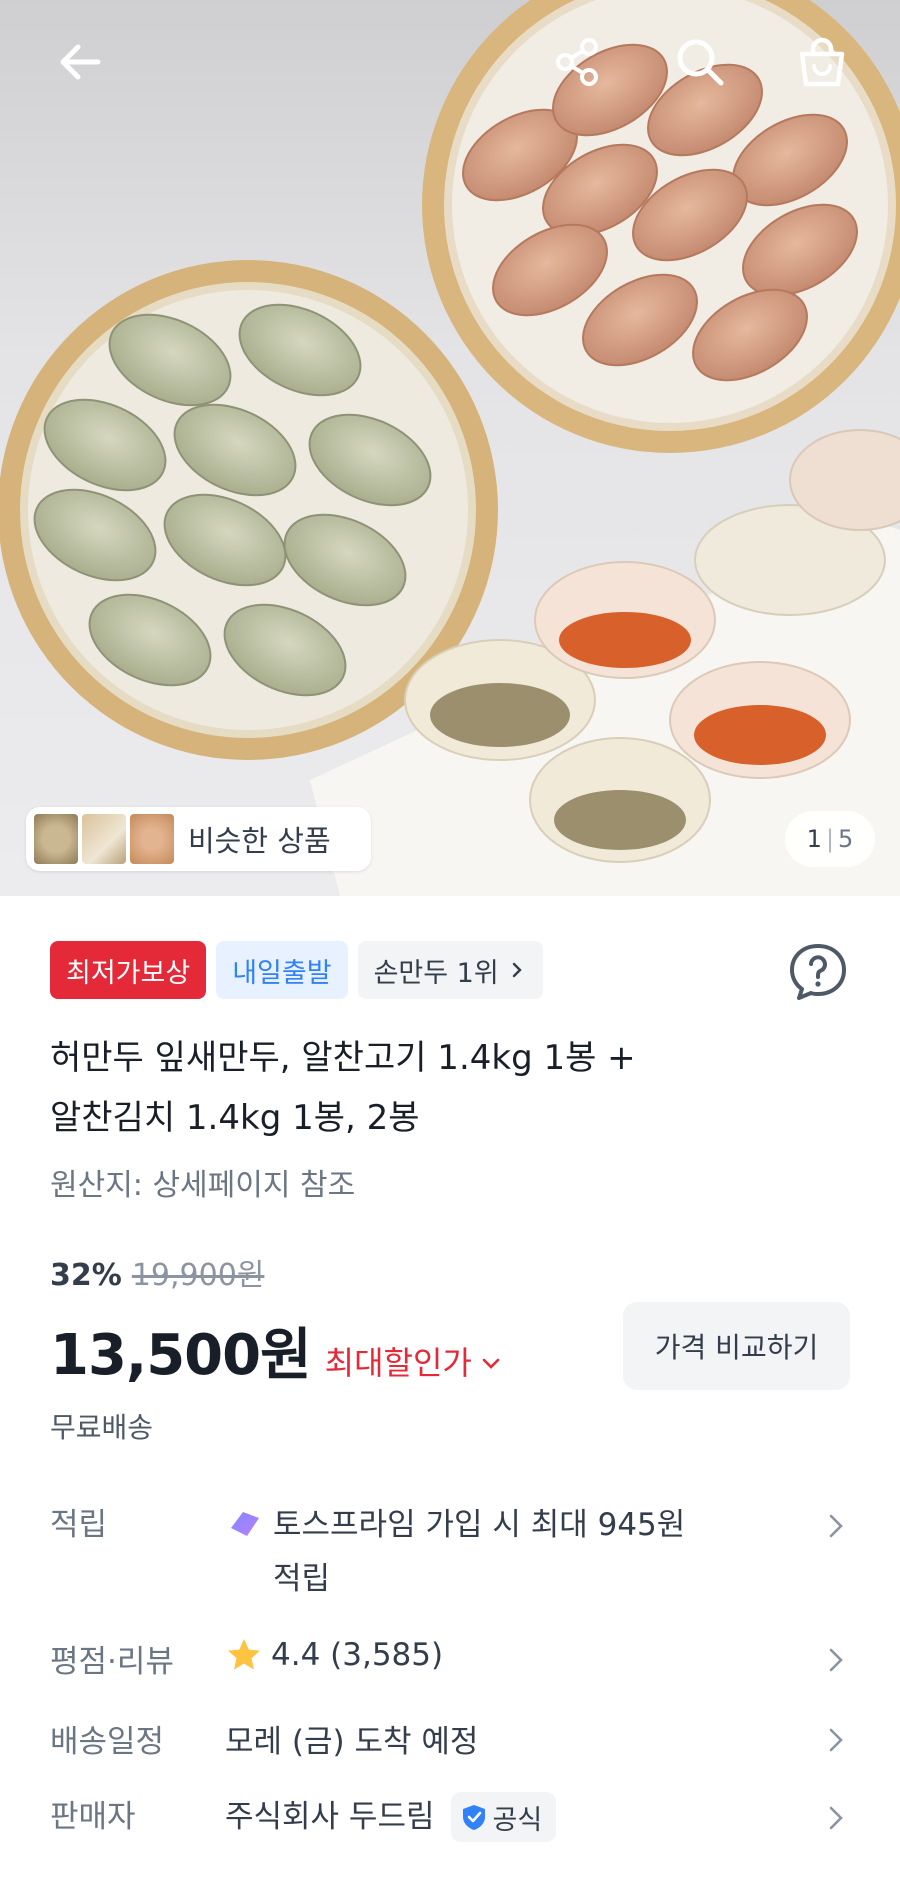 Image resolution: width=900 pixels, height=1884 pixels. What do you see at coordinates (259, 841) in the screenshot?
I see `similar-products-label: 비슷한 상품` at bounding box center [259, 841].